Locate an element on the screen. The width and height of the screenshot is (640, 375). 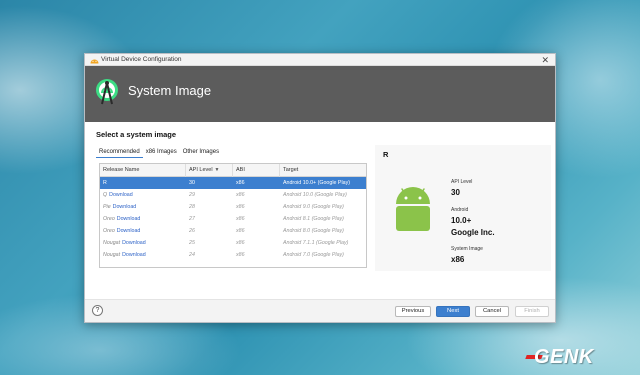
column-header-label: ABI is located at coordinates (240, 170).